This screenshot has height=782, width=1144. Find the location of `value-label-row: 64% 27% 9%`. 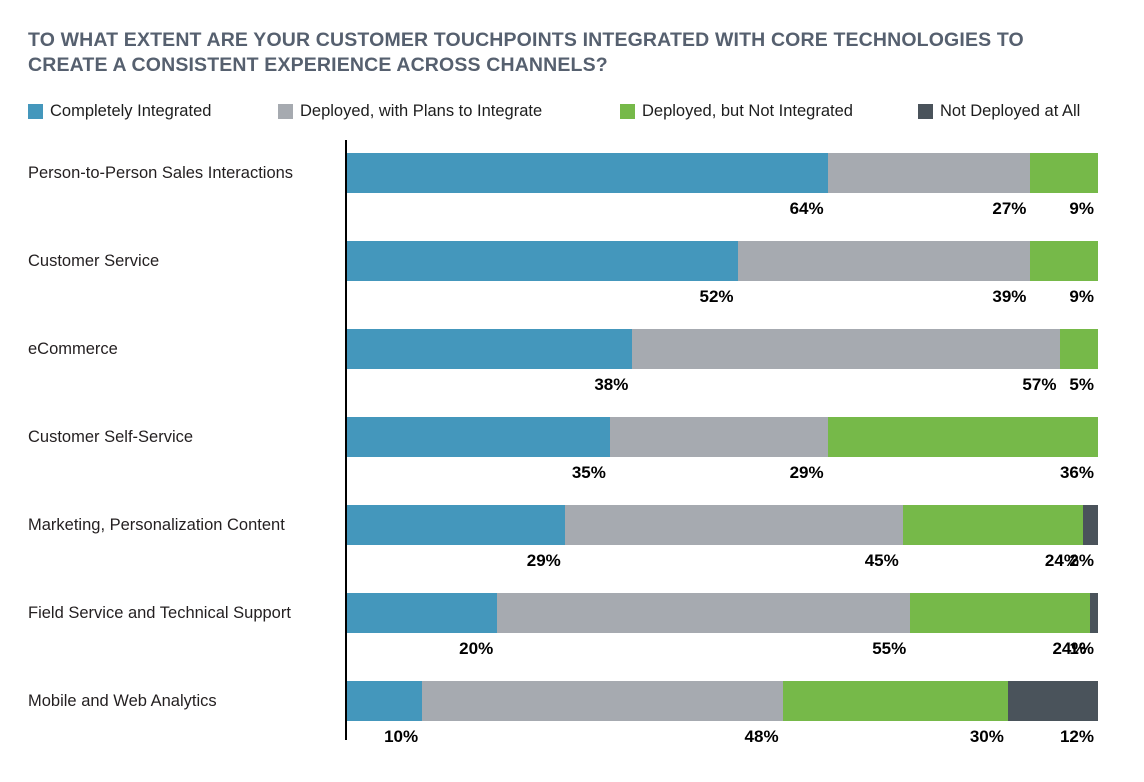

value-label-row: 64% 27% 9% is located at coordinates (722, 209).